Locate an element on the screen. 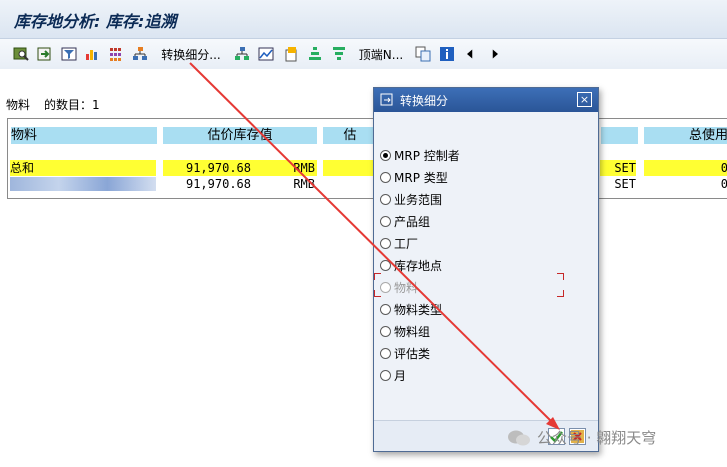 The height and width of the screenshot is (467, 727). sort-down-icon is located at coordinates (339, 54).